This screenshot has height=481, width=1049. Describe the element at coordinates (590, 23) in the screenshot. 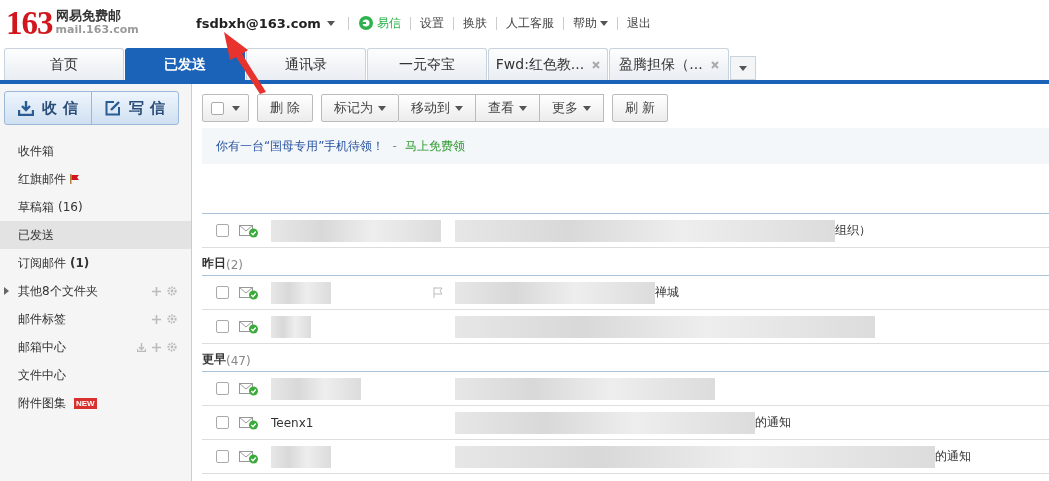

I see `header-link: 帮助` at that location.